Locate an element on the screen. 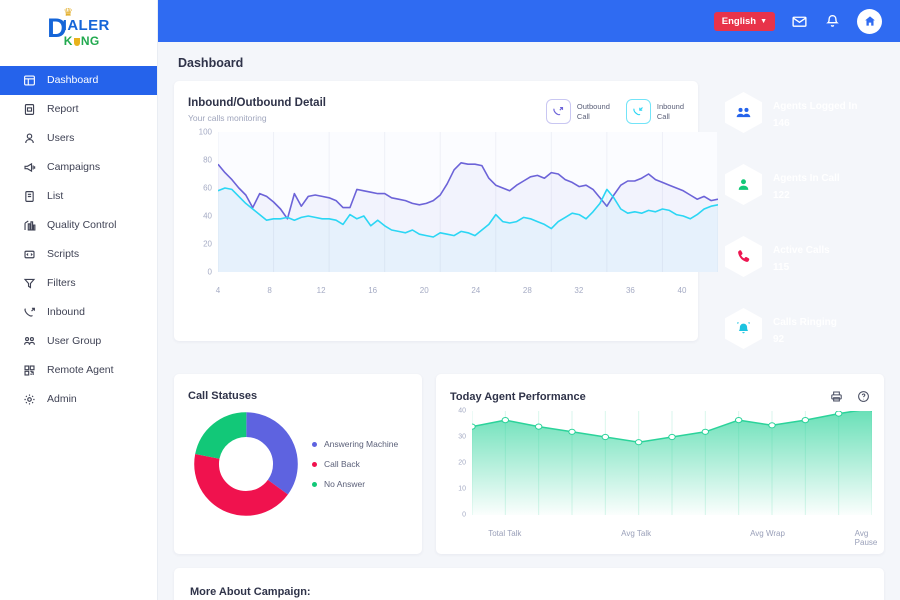 The width and height of the screenshot is (900, 600). sidebar-item-admin: Admin is located at coordinates (78, 399).